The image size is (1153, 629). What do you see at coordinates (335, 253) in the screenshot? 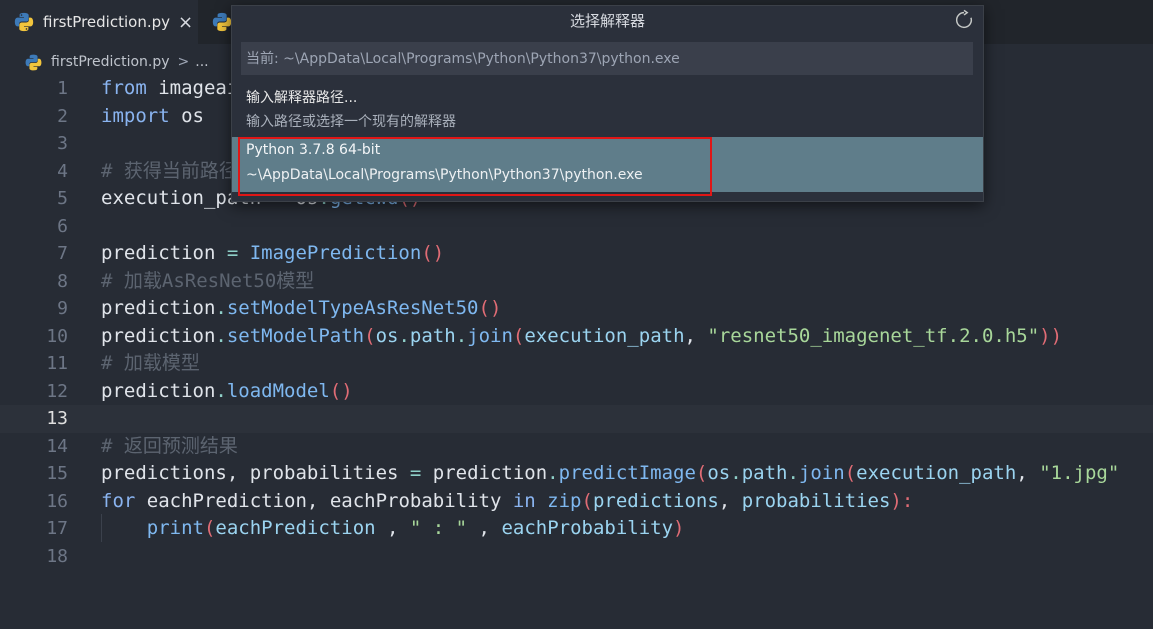
I see `code-token: ImagePrediction` at bounding box center [335, 253].